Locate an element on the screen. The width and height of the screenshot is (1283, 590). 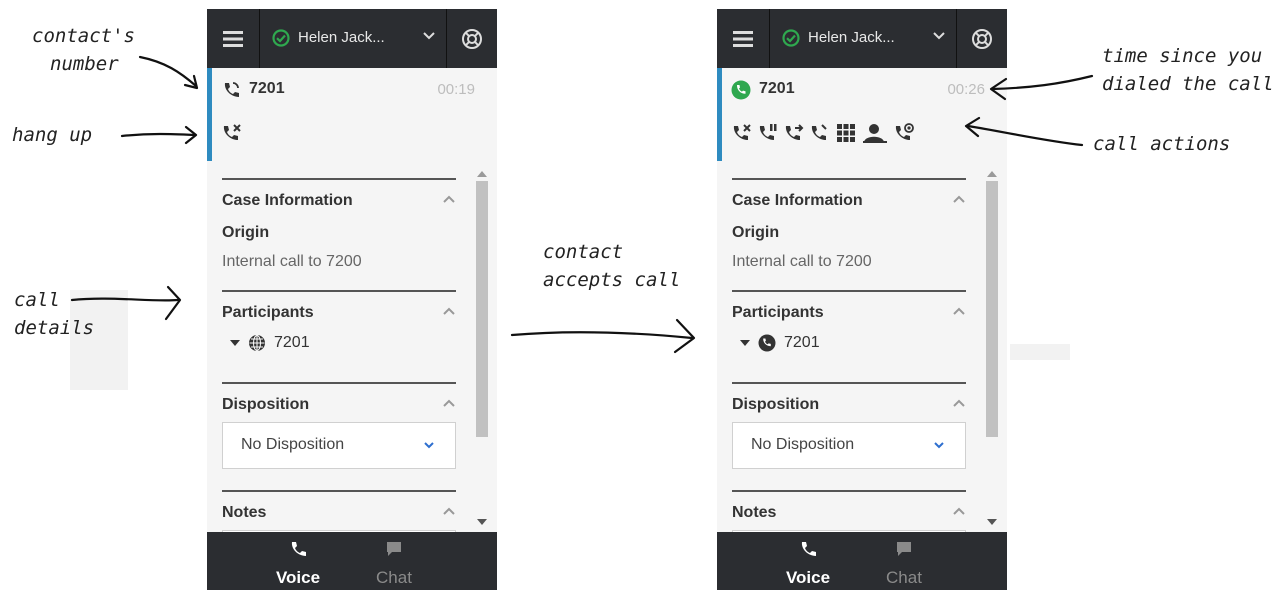
voice-phone-icon is located at coordinates (808, 549).